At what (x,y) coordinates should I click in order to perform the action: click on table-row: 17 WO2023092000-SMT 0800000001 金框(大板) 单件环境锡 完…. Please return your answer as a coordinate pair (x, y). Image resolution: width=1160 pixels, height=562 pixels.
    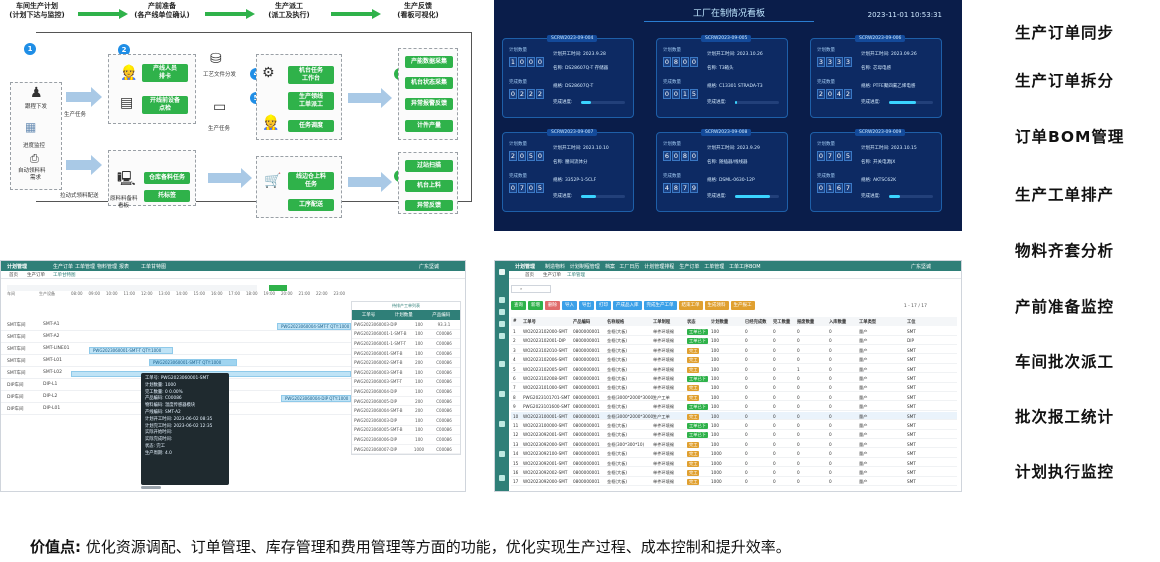
    Looking at the image, I should click on (734, 481).